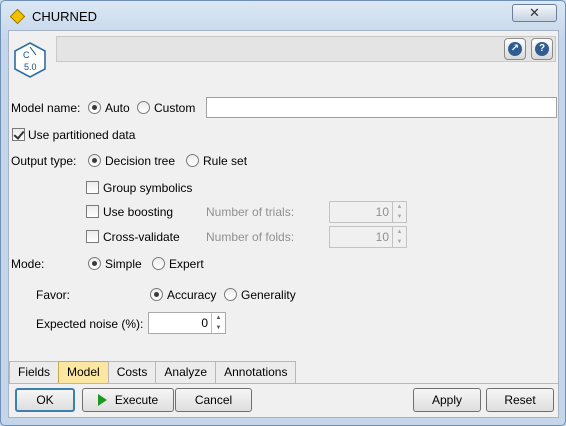 The image size is (566, 426). What do you see at coordinates (53, 295) in the screenshot?
I see `favor-label: Favor:` at bounding box center [53, 295].